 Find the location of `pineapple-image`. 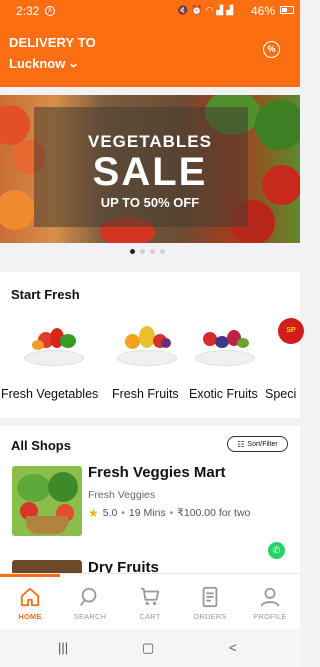

pineapple-image is located at coordinates (147, 337).